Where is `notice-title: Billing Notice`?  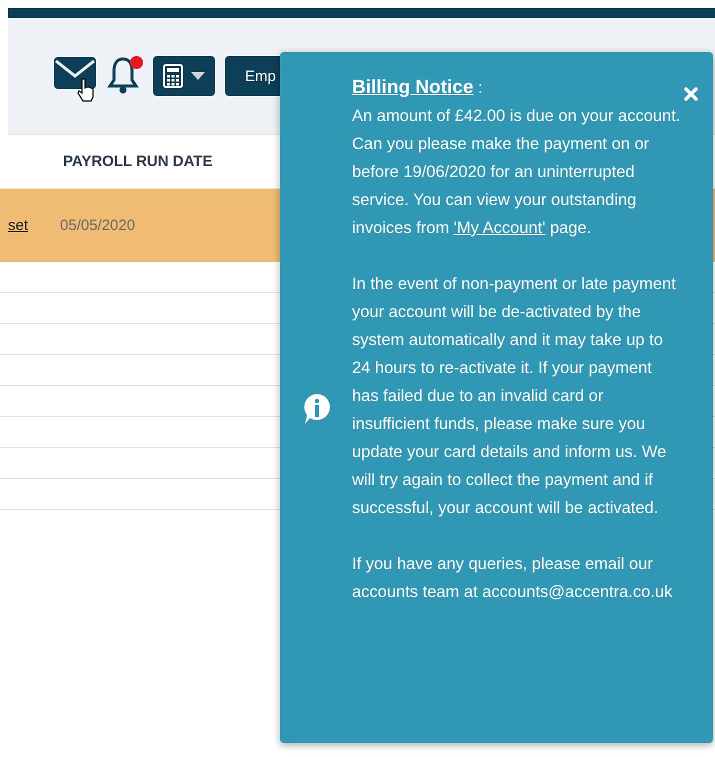 notice-title: Billing Notice is located at coordinates (413, 88).